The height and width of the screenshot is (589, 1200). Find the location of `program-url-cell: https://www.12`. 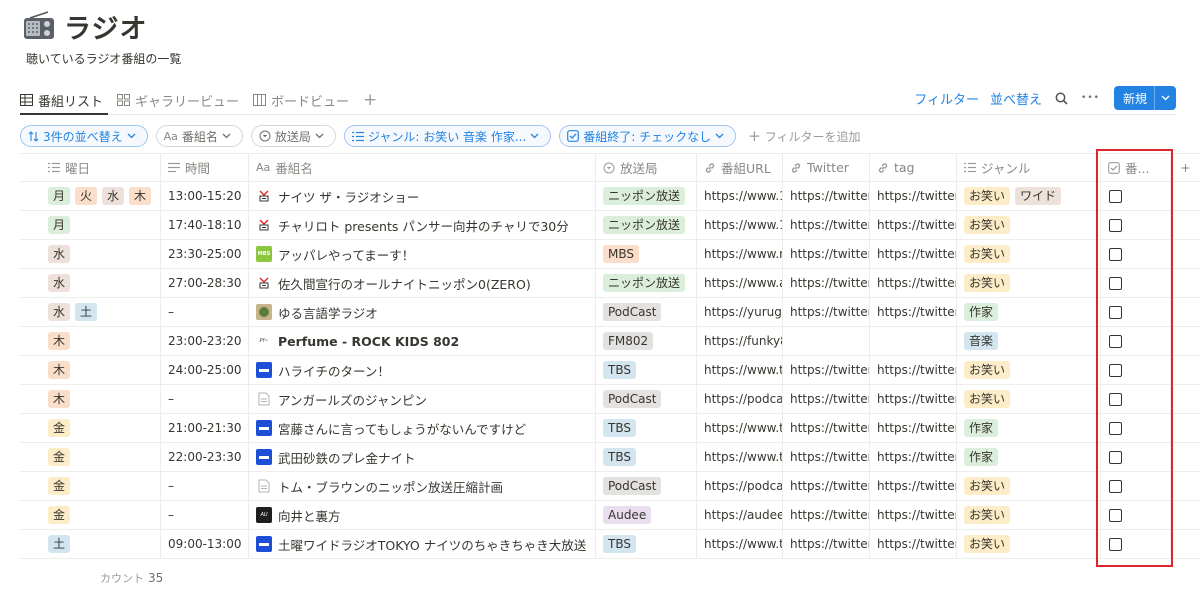

program-url-cell: https://www.12 is located at coordinates (740, 225).